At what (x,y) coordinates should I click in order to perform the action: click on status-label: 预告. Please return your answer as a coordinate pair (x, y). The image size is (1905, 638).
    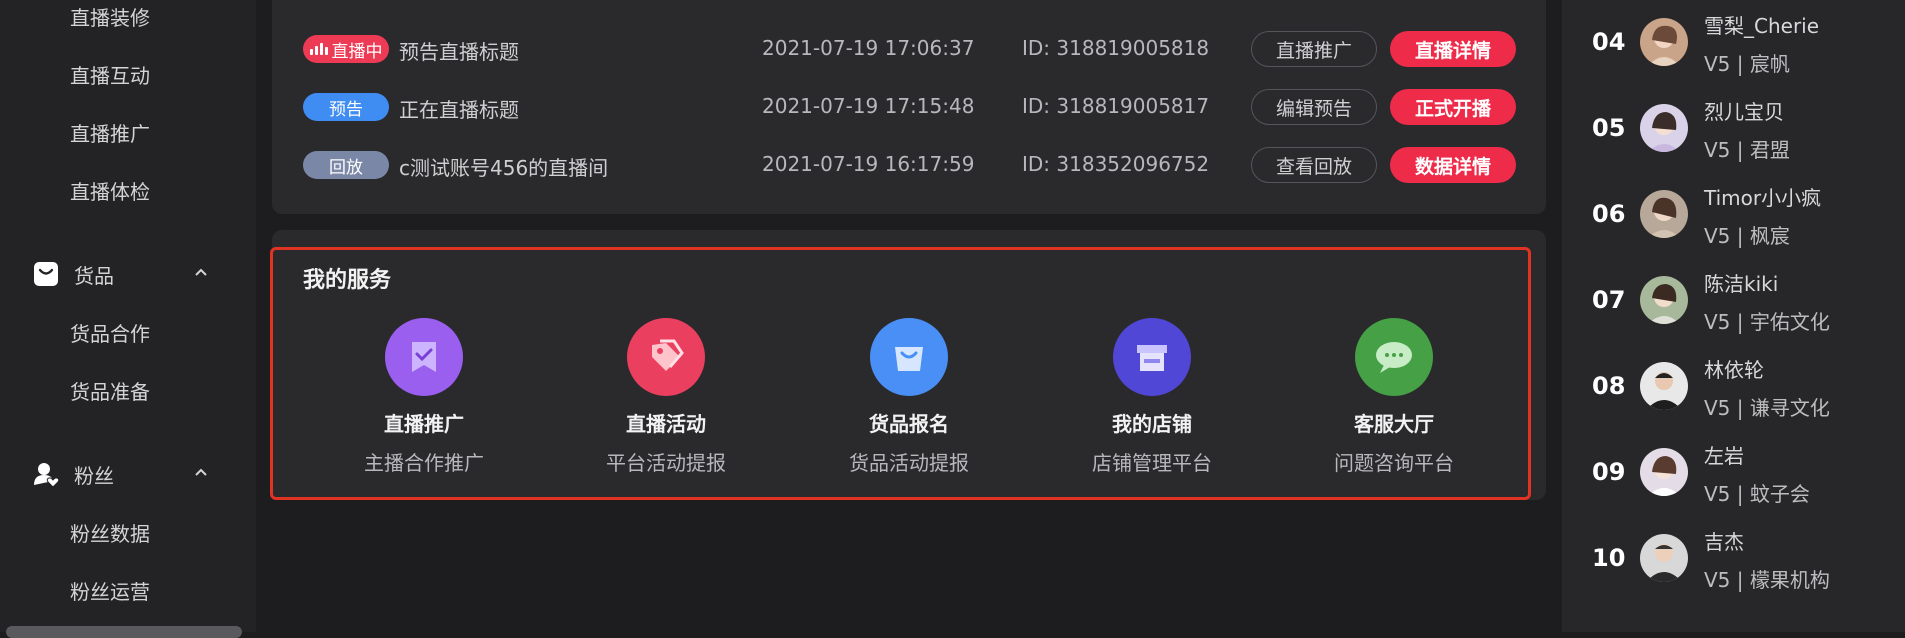
    Looking at the image, I should click on (346, 109).